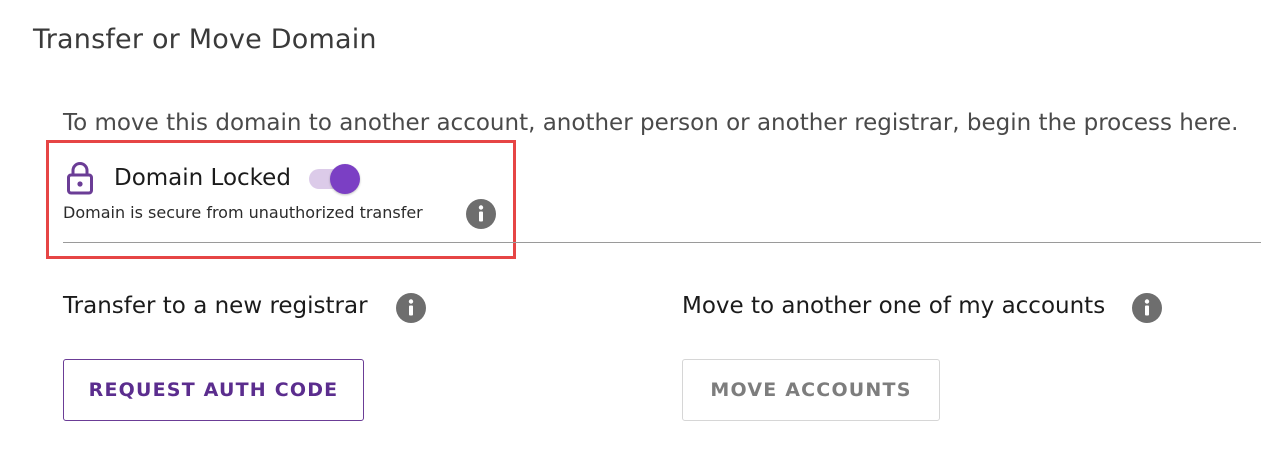 The image size is (1261, 460). What do you see at coordinates (894, 306) in the screenshot?
I see `move-section-title: Move to another one of my accounts` at bounding box center [894, 306].